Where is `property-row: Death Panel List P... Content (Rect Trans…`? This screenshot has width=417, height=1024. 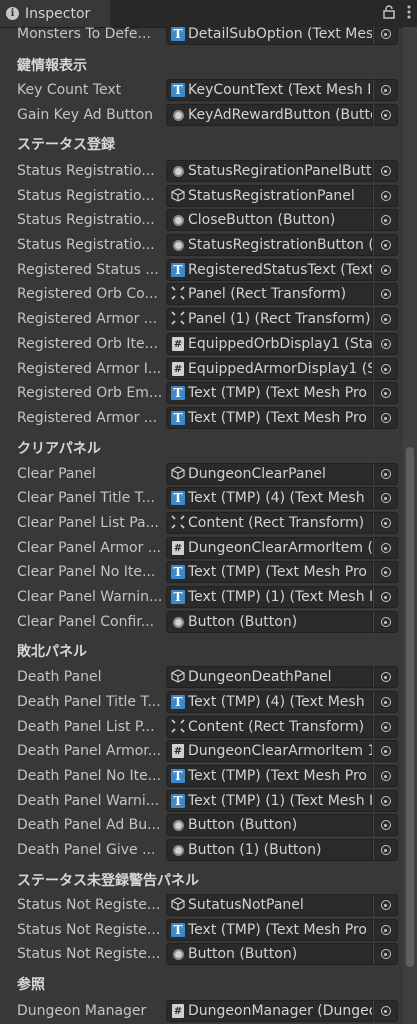 property-row: Death Panel List P... Content (Rect Trans… is located at coordinates (201, 728).